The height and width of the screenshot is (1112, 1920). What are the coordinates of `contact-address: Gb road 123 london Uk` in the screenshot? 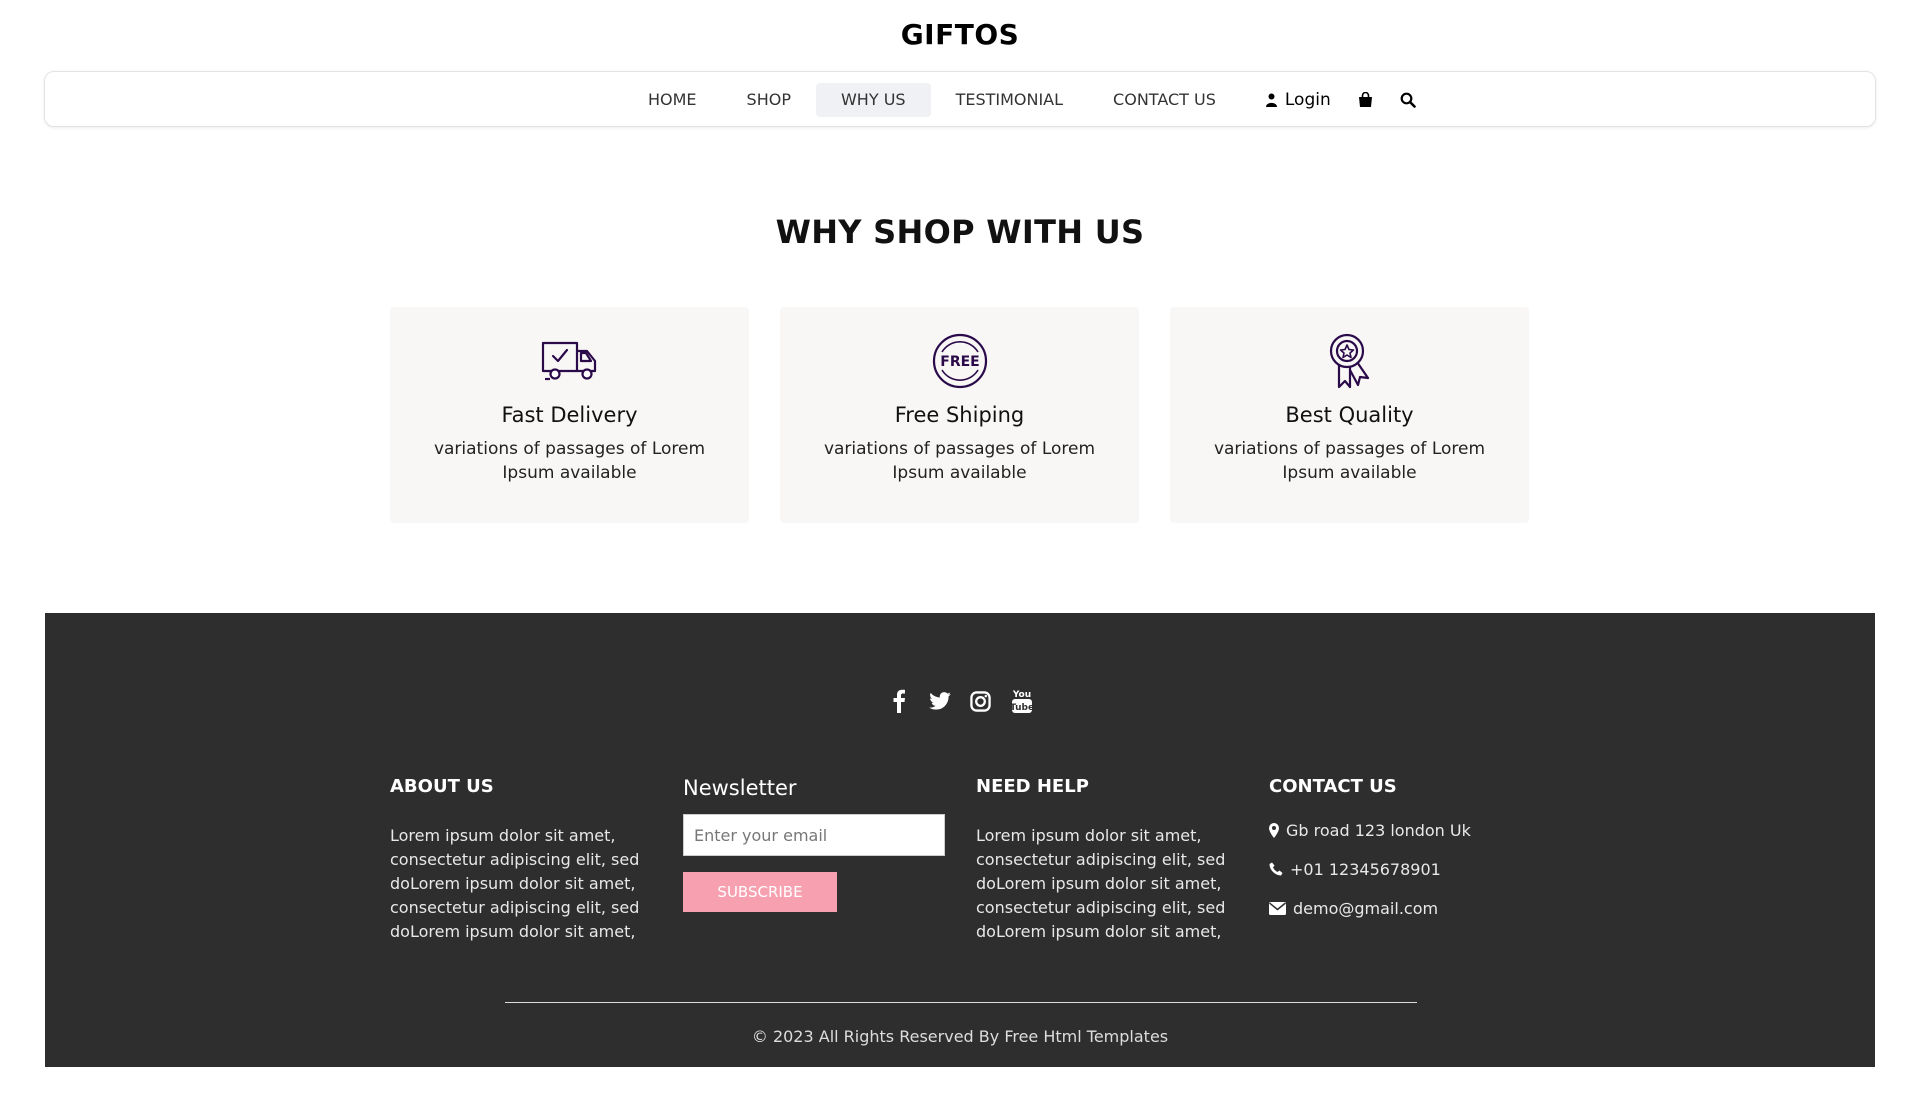 It's located at (1415, 830).